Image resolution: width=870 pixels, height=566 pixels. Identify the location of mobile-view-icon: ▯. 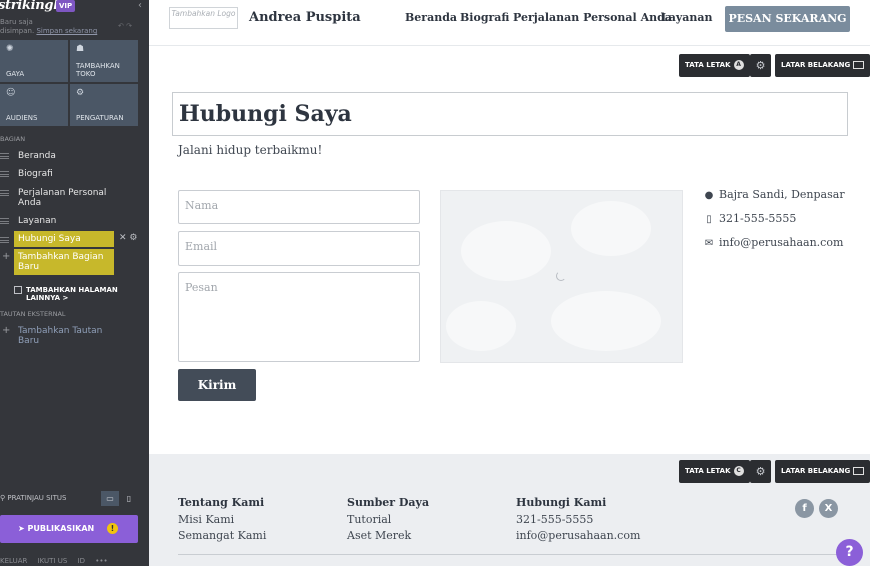
(129, 498).